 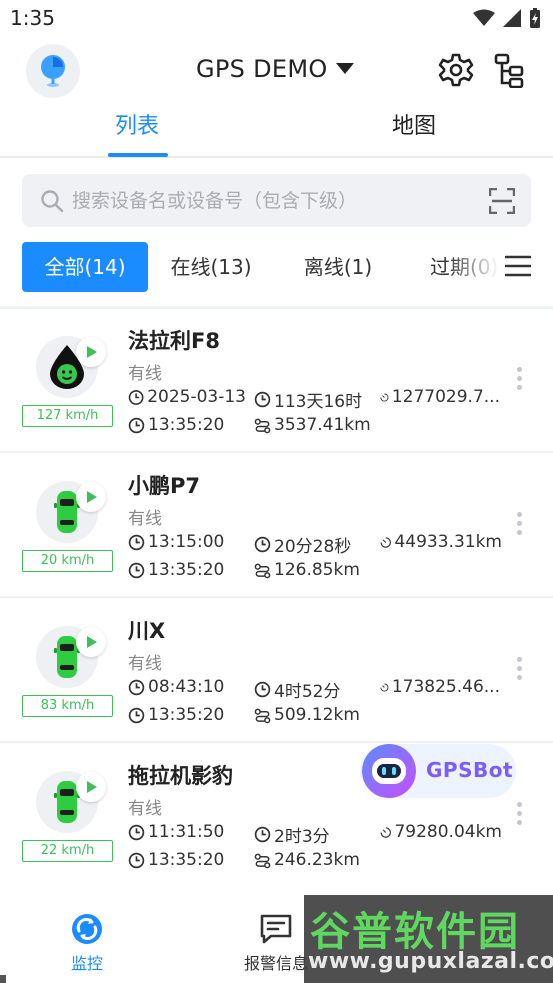 I want to click on last-update-value: 08:43:10, so click(x=186, y=687).